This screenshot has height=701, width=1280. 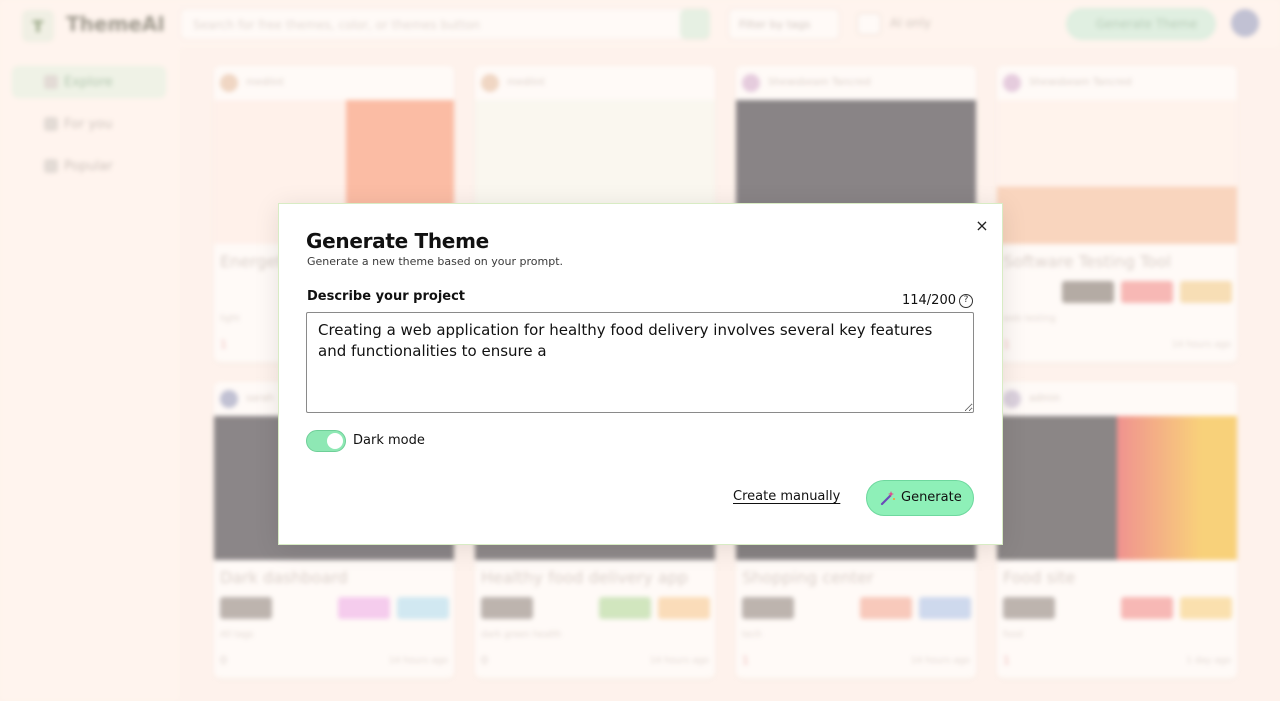 What do you see at coordinates (982, 226) in the screenshot?
I see `close-icon: ×` at bounding box center [982, 226].